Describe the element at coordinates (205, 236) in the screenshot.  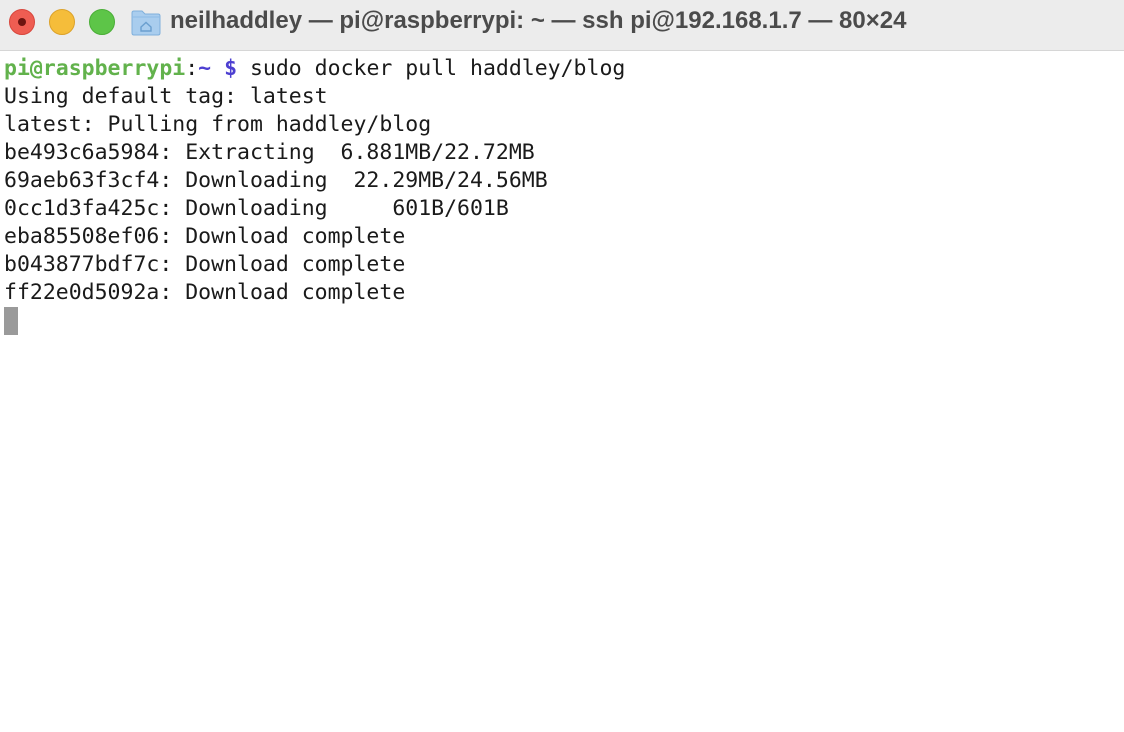
I see `output-line: eba85508ef06: Download complete` at that location.